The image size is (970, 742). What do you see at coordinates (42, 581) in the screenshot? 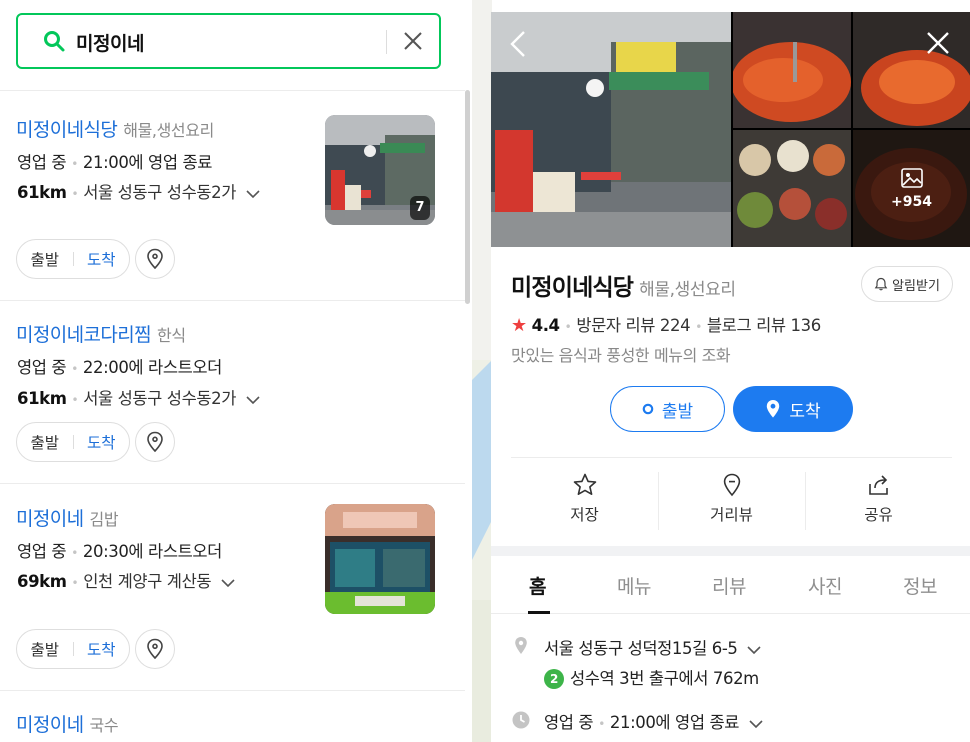
I see `result-distance: 69km` at bounding box center [42, 581].